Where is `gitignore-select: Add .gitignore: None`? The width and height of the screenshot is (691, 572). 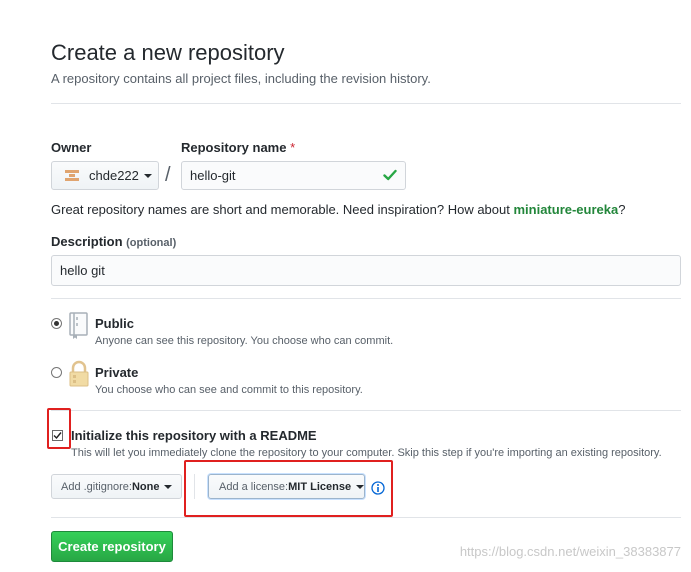 gitignore-select: Add .gitignore: None is located at coordinates (116, 486).